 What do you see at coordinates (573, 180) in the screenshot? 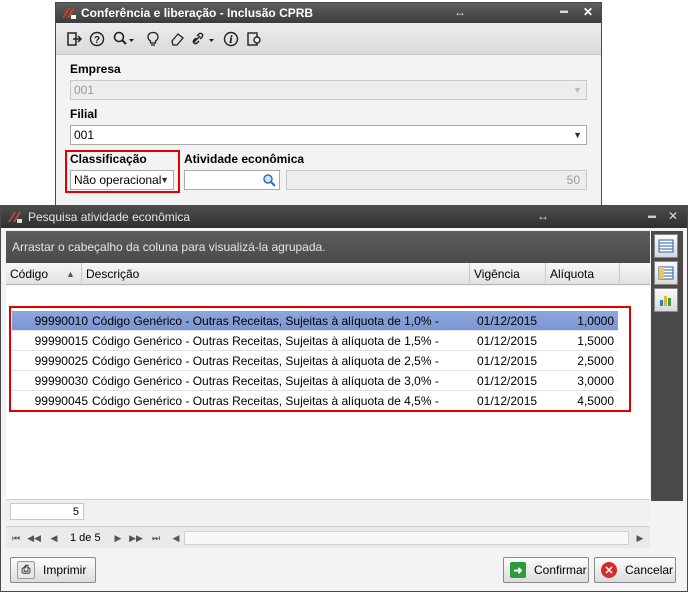
I see `aliquota-value: 50` at bounding box center [573, 180].